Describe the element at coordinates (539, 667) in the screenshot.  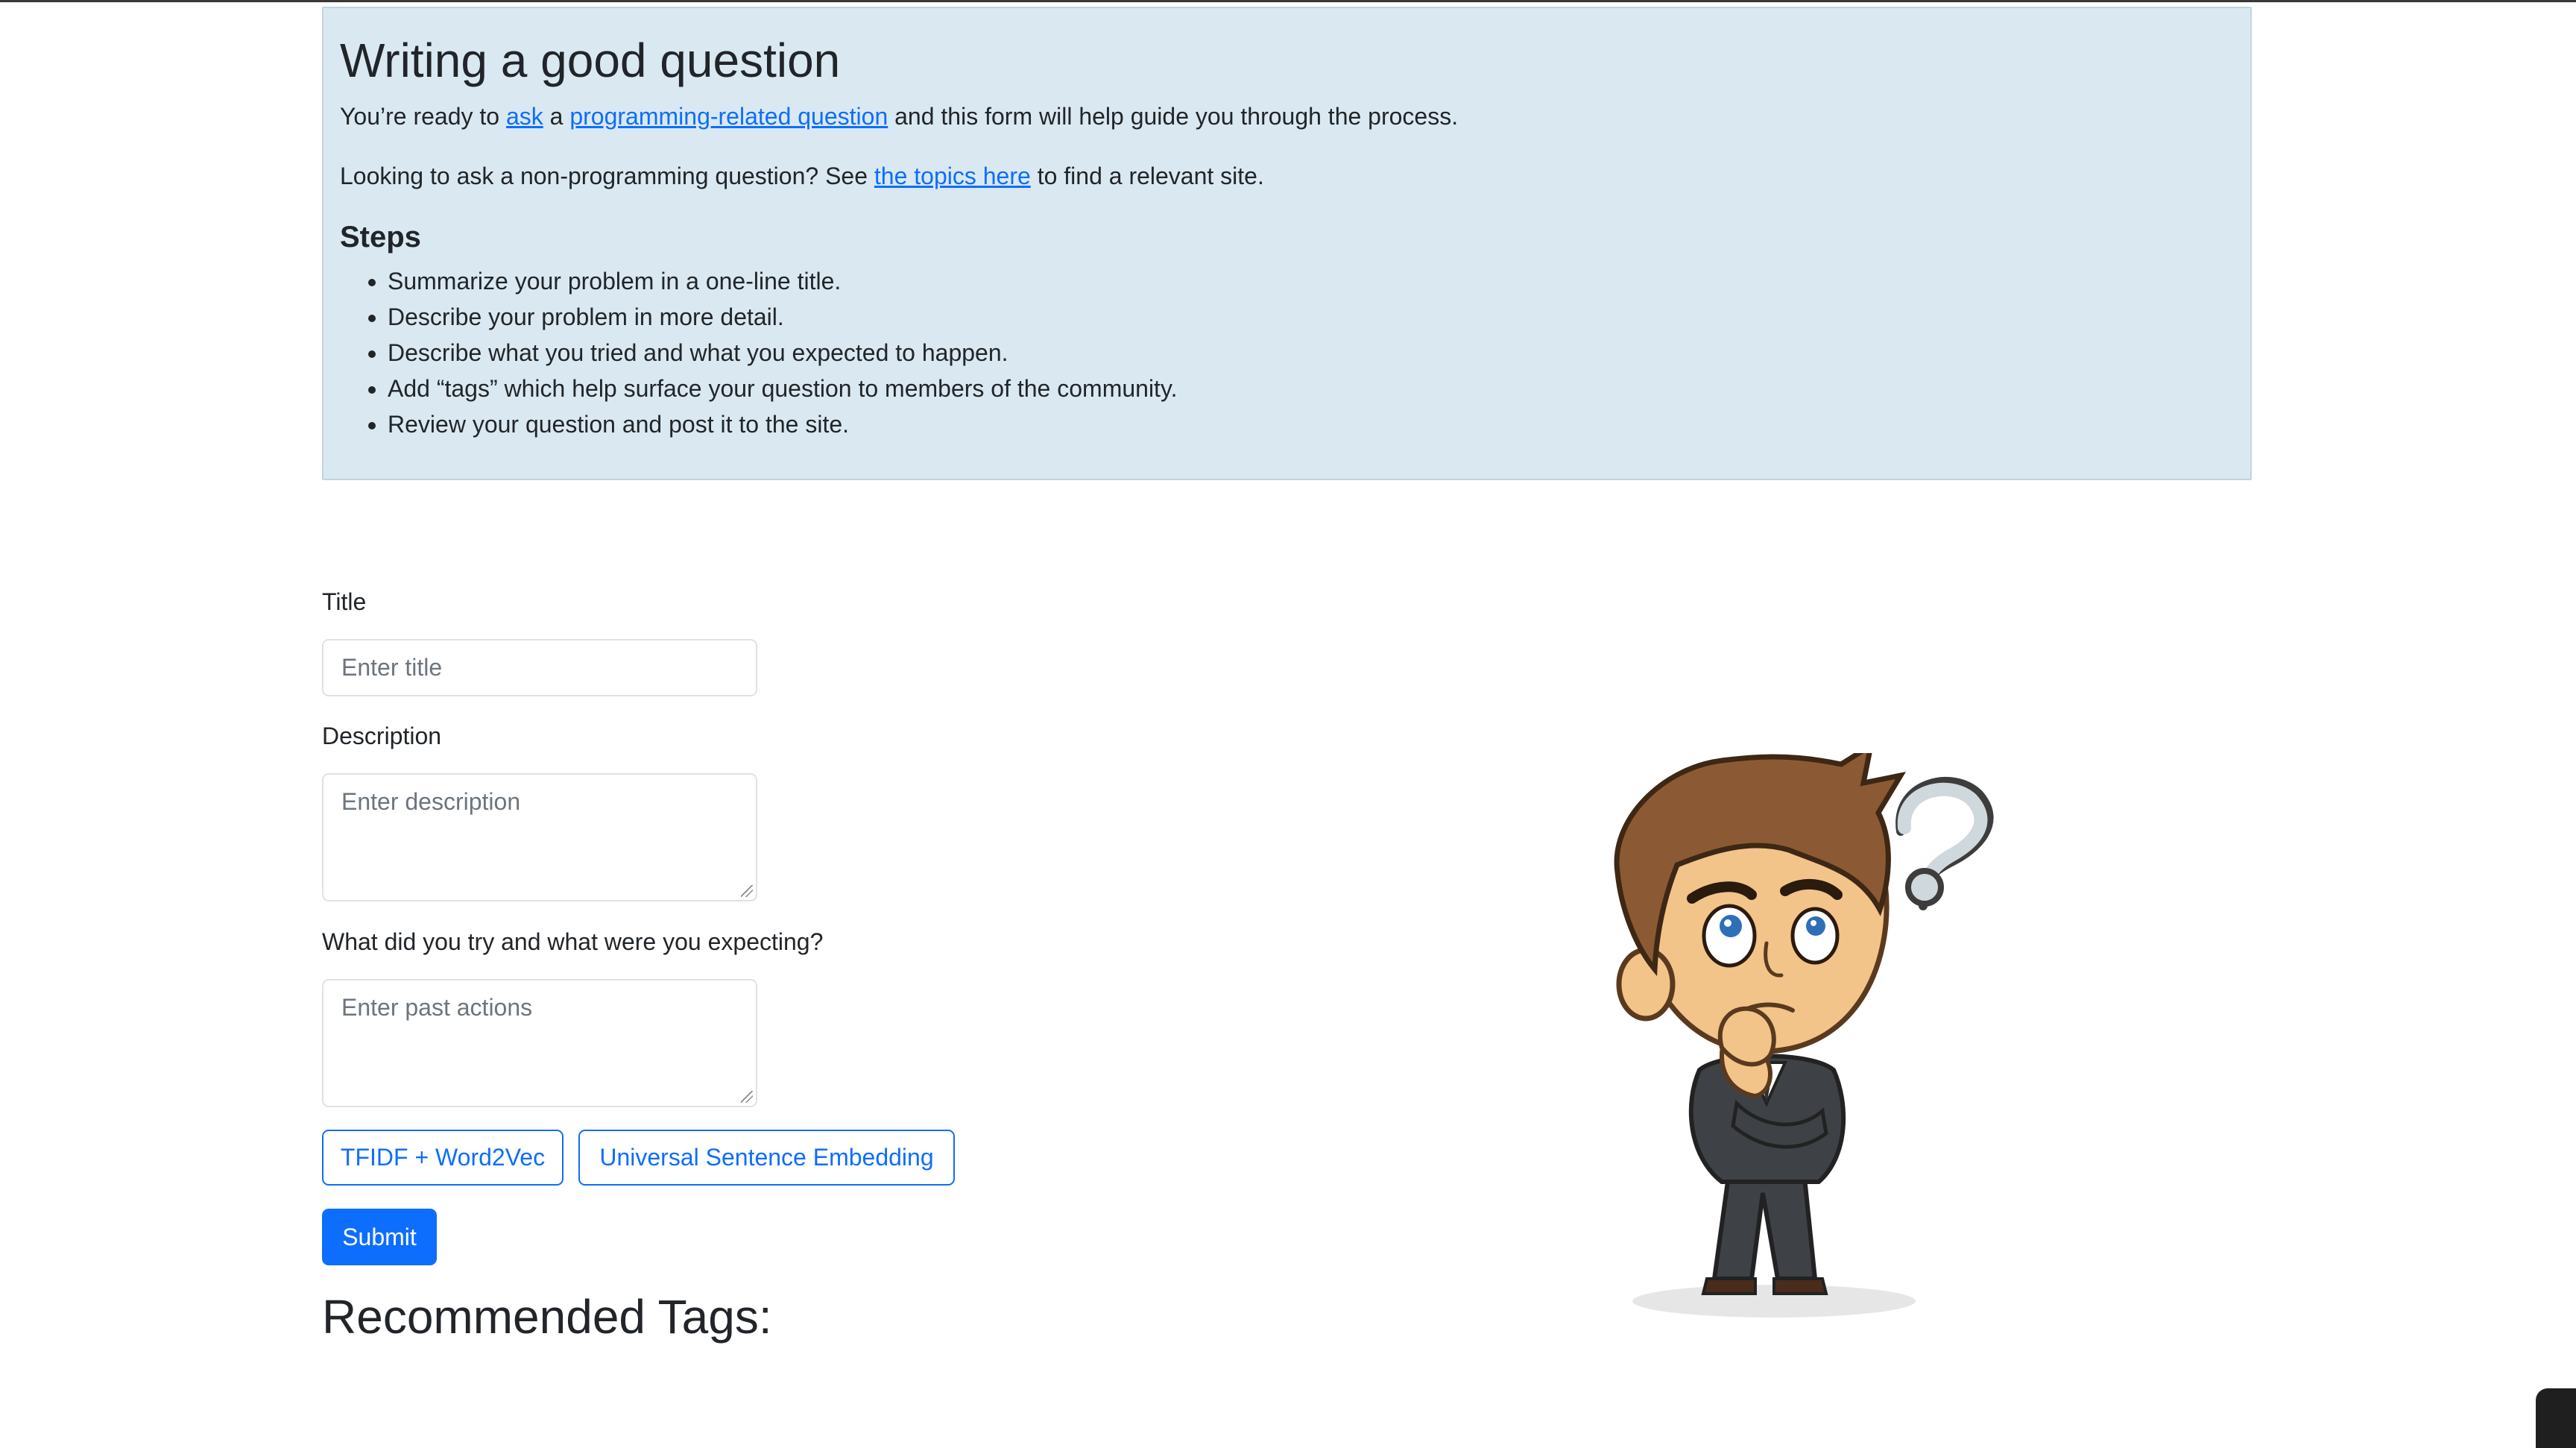
I see `title-input` at that location.